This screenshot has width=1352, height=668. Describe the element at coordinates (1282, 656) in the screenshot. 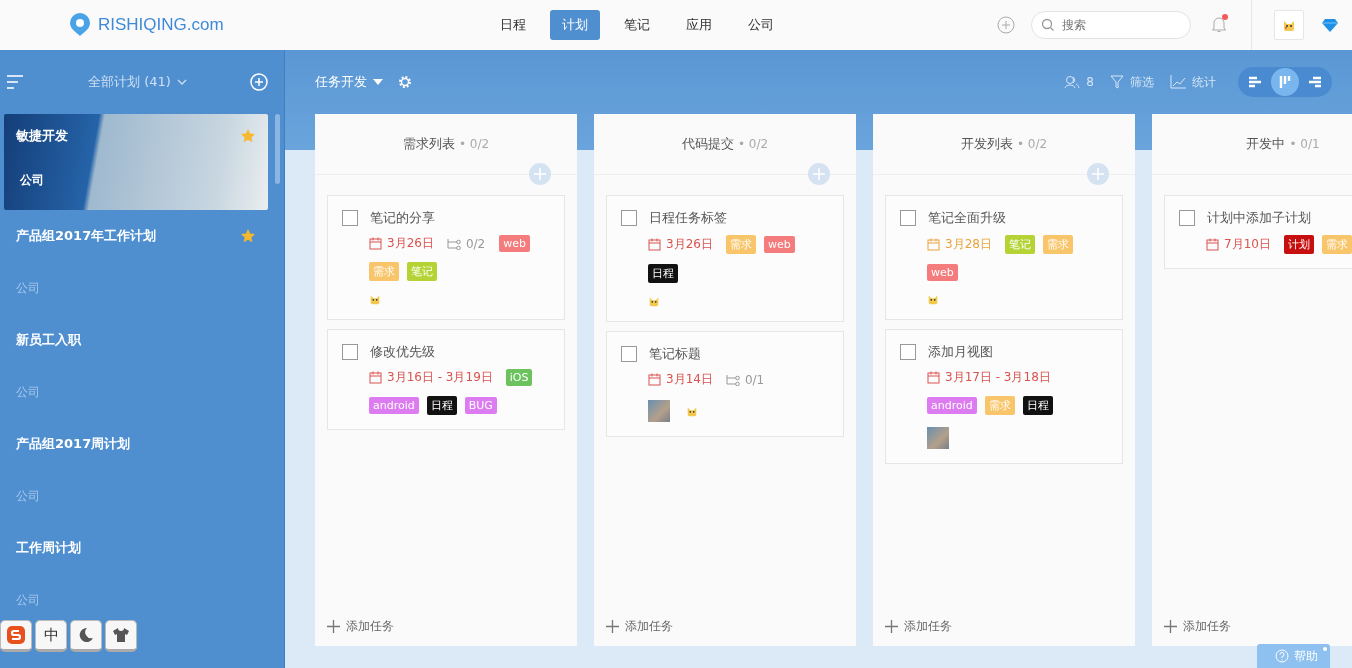

I see `help-icon` at that location.